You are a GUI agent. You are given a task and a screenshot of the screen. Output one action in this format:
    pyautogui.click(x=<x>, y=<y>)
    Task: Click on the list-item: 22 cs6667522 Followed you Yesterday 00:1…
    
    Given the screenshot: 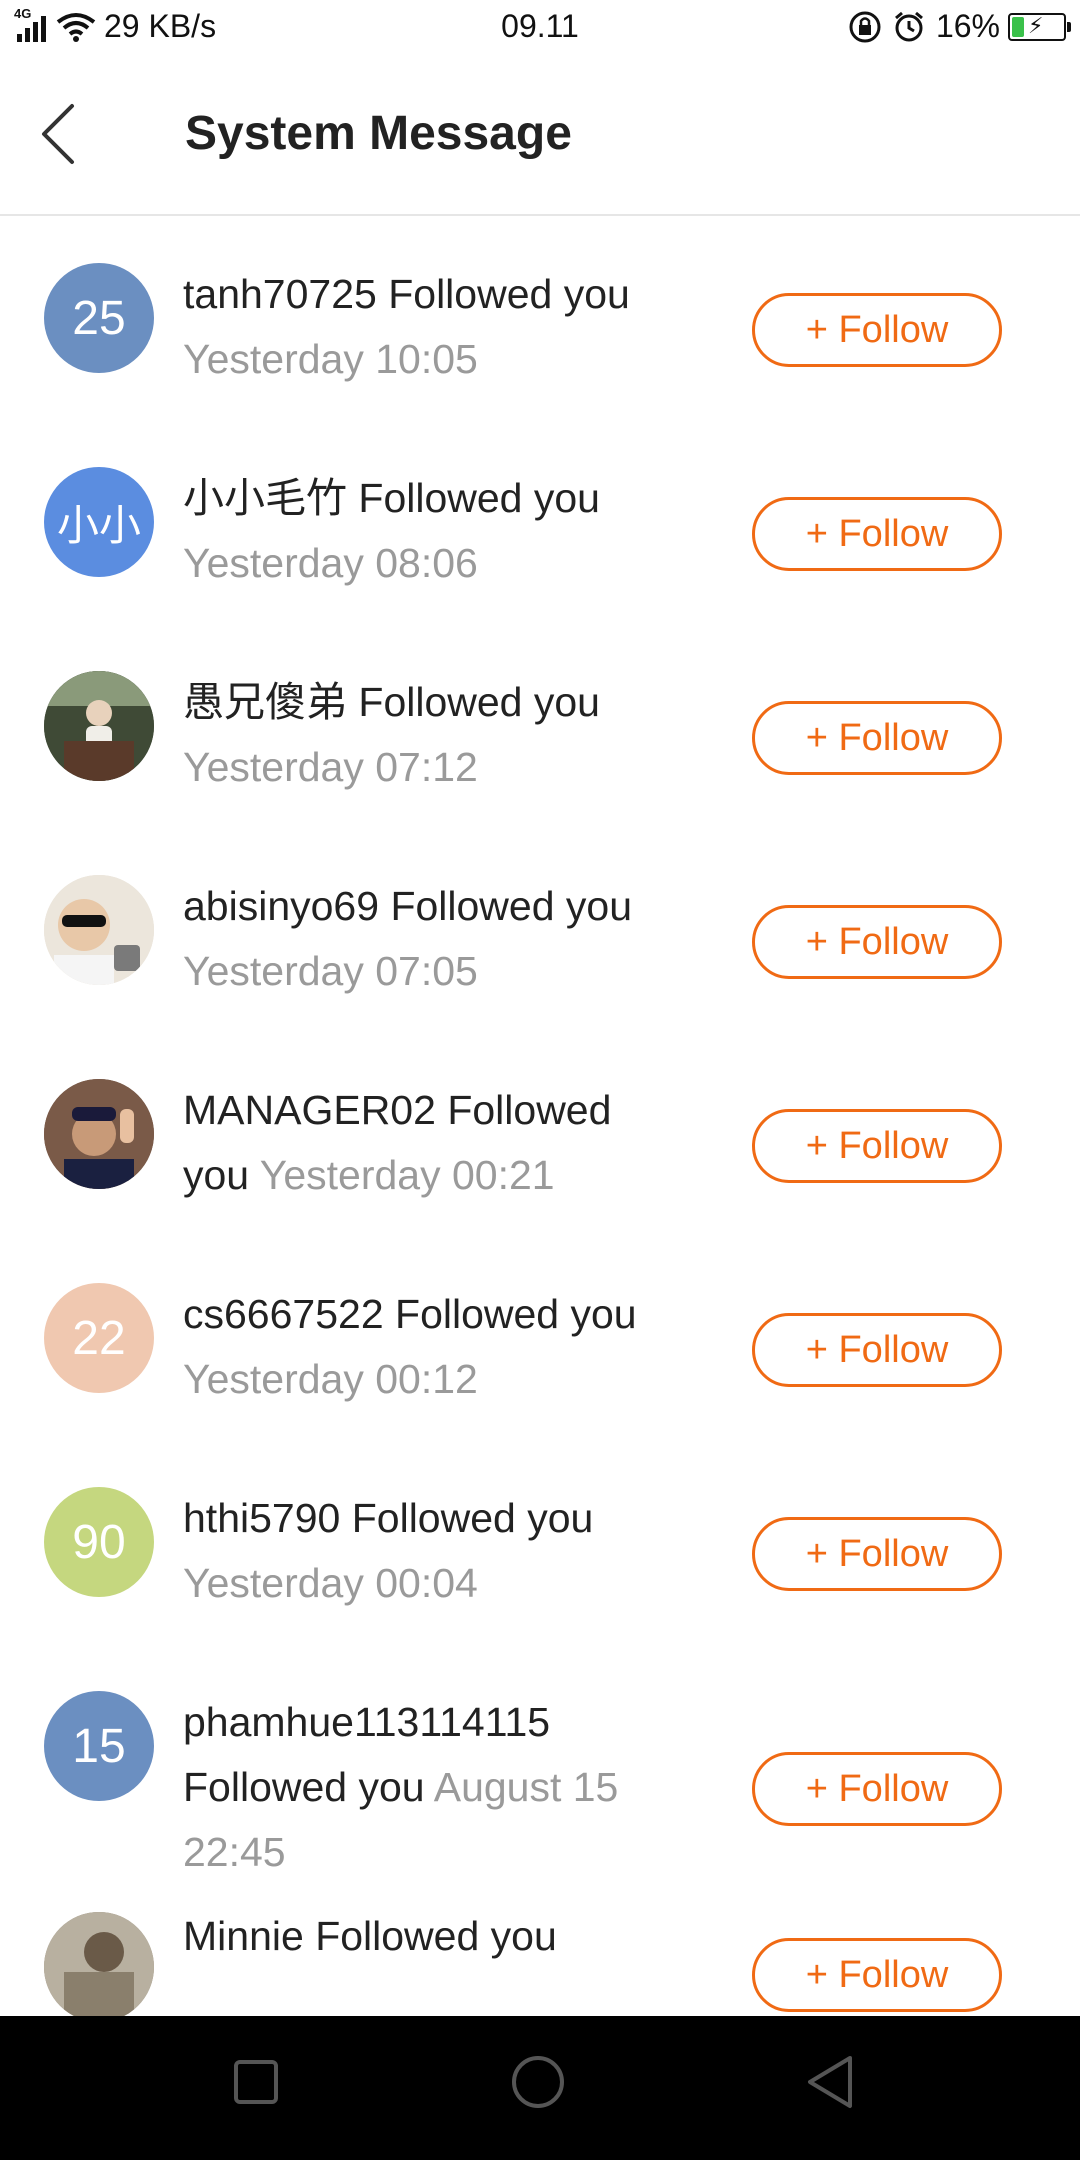 What is the action you would take?
    pyautogui.click(x=540, y=1338)
    